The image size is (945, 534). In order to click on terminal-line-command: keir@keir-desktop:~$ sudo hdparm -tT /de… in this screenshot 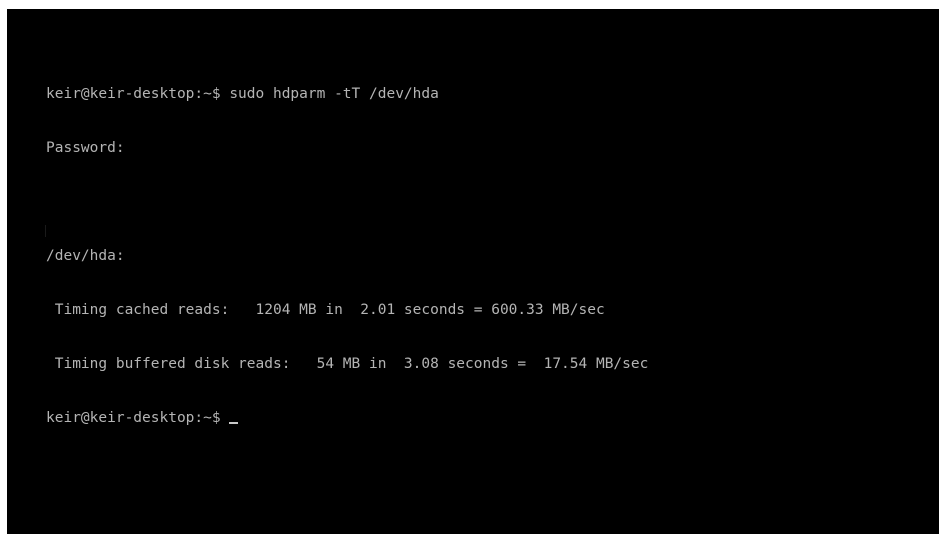, I will do `click(242, 94)`.